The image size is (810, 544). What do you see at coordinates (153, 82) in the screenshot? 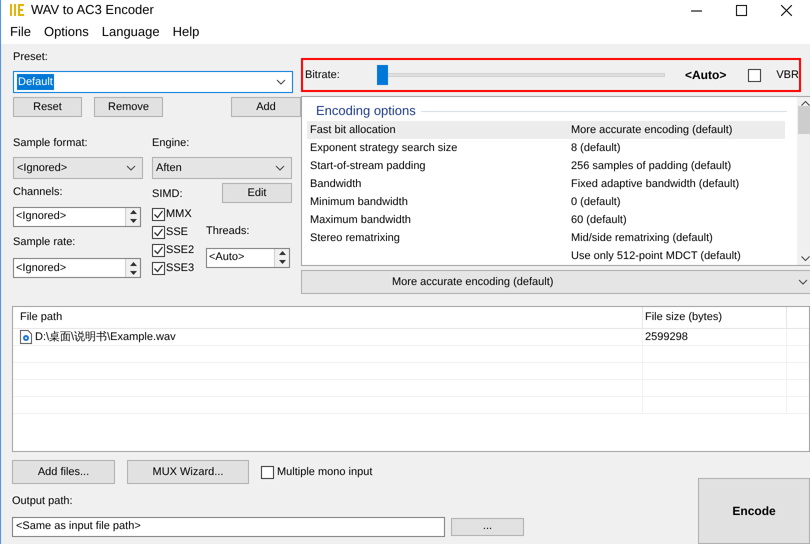
I see `preset-dropdown: Default` at bounding box center [153, 82].